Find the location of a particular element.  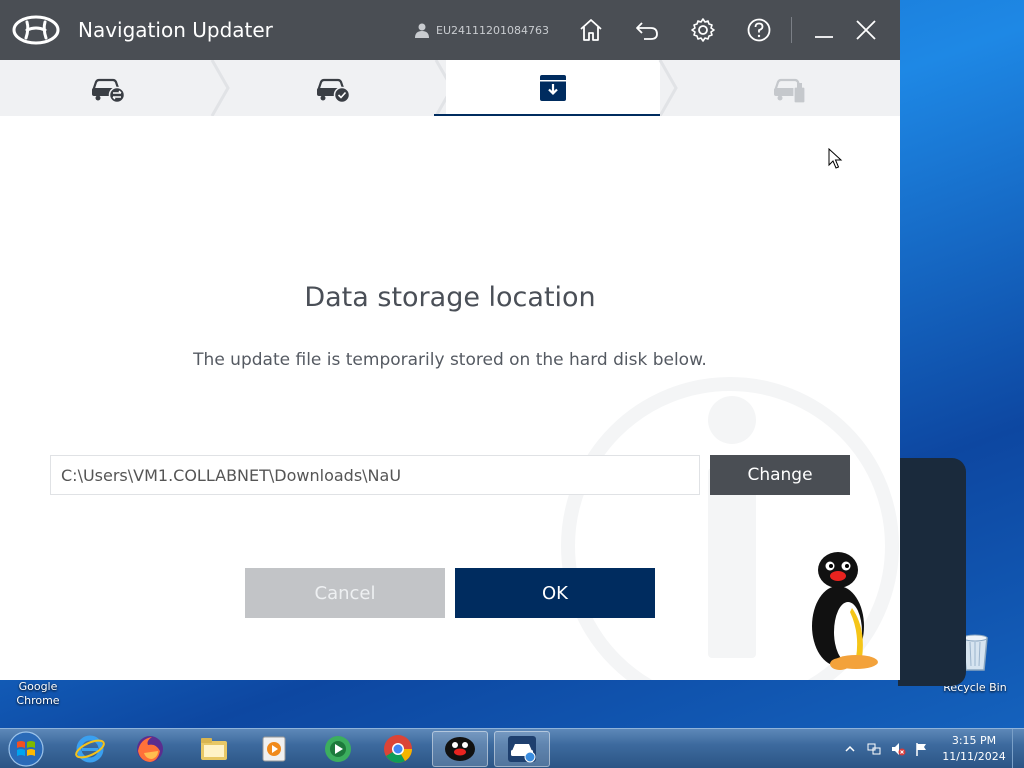

step-download-active is located at coordinates (553, 88).